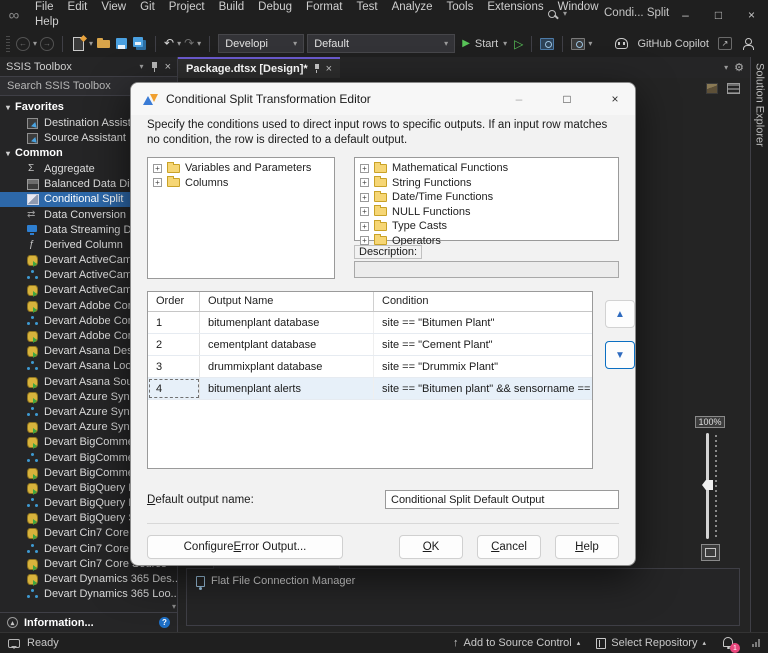  I want to click on undo-icon: ↶, so click(169, 43).